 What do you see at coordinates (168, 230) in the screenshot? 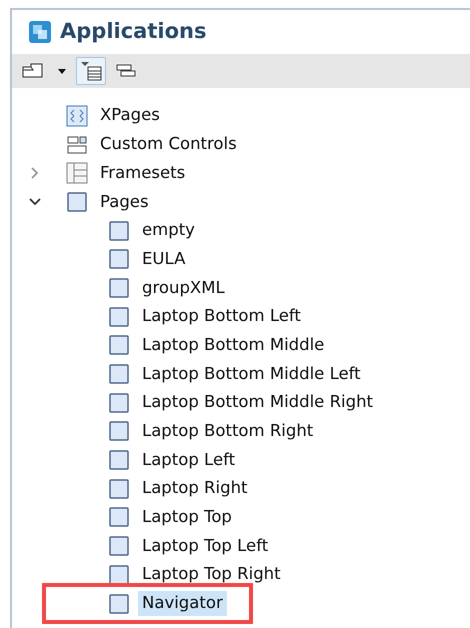
I see `tree-item: empty` at bounding box center [168, 230].